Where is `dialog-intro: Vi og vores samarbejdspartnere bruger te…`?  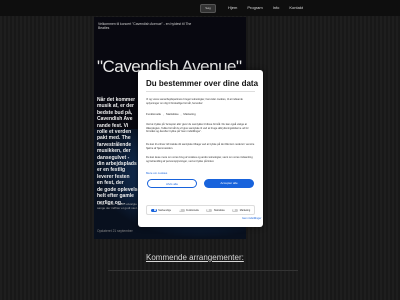 dialog-intro: Vi og vores samarbejdspartnere bruger te… is located at coordinates (194, 101).